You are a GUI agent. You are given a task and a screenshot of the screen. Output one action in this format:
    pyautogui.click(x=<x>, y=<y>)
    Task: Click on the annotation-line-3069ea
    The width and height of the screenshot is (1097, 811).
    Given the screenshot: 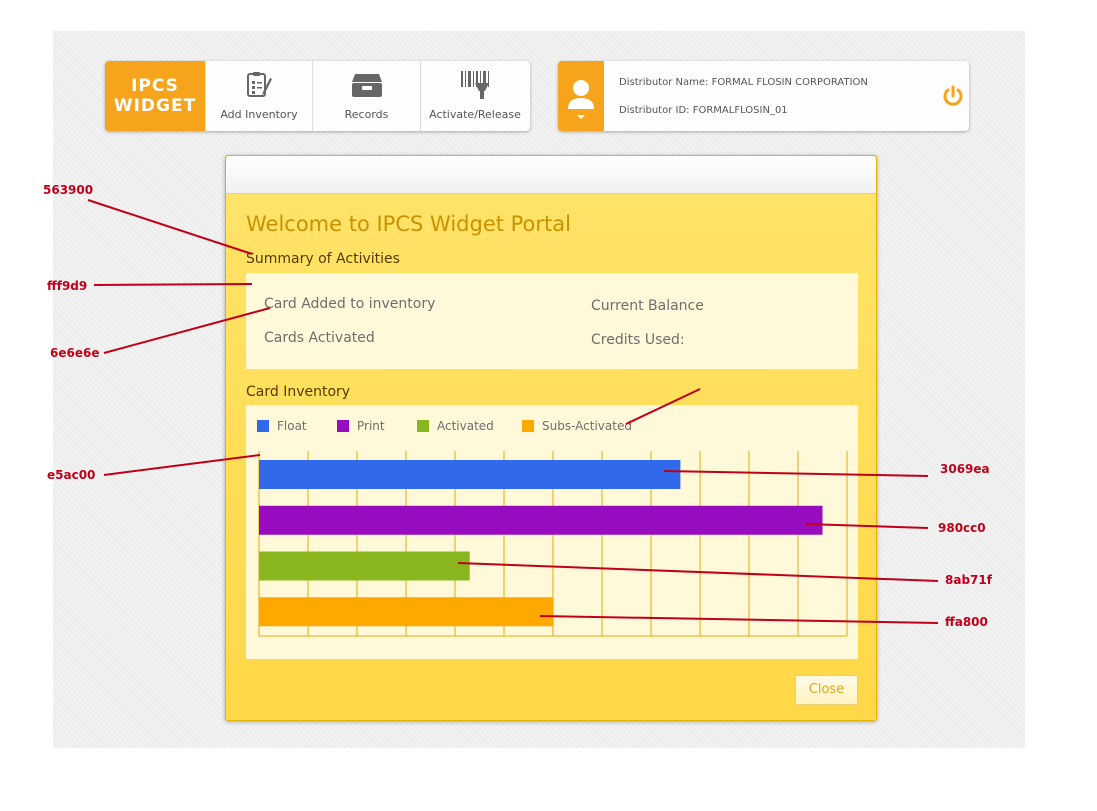 What is the action you would take?
    pyautogui.click(x=796, y=473)
    